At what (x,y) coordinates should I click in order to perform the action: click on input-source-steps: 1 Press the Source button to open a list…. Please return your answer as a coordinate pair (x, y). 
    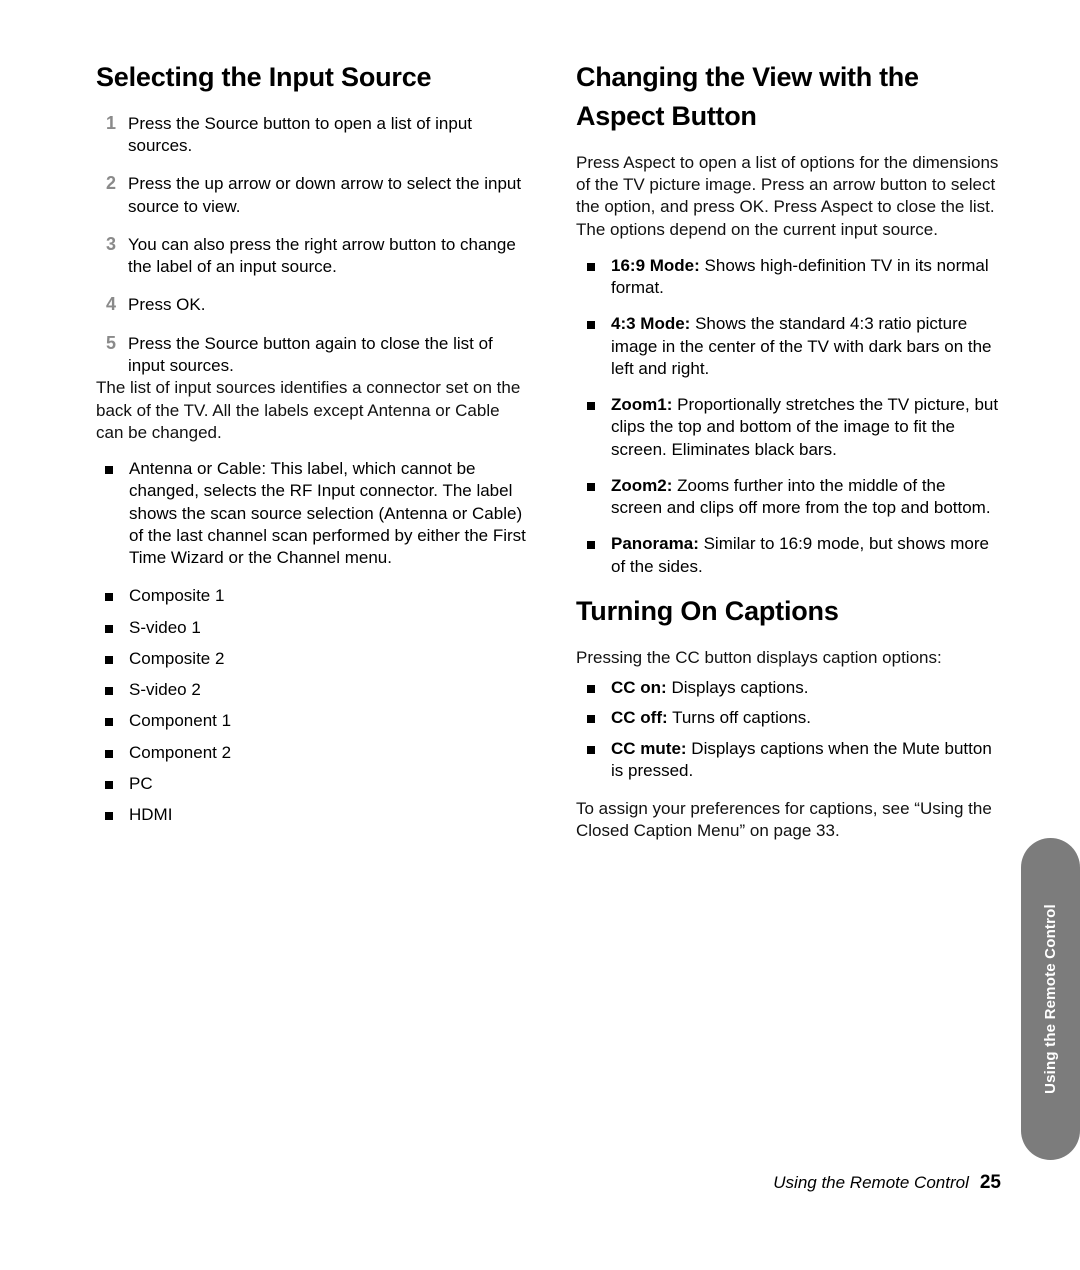
    Looking at the image, I should click on (311, 245).